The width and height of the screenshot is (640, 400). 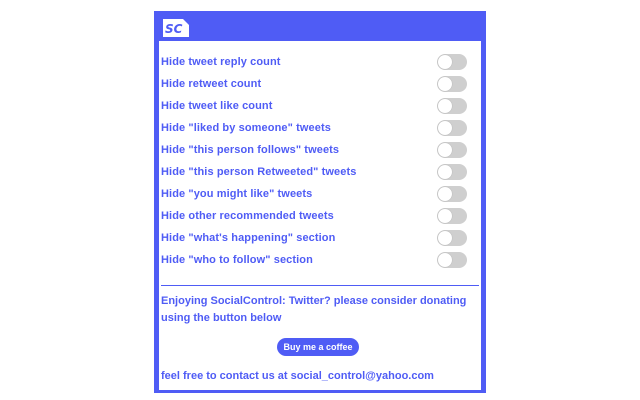 I want to click on setting-row: Hide "this person follows" tweets, so click(x=314, y=150).